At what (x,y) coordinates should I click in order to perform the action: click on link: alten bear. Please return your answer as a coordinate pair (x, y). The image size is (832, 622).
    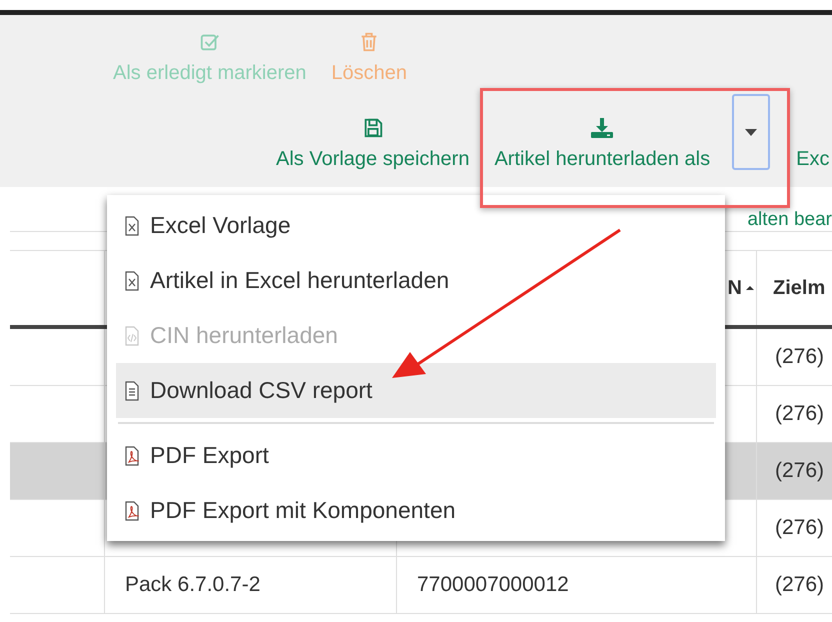
    Looking at the image, I should click on (789, 220).